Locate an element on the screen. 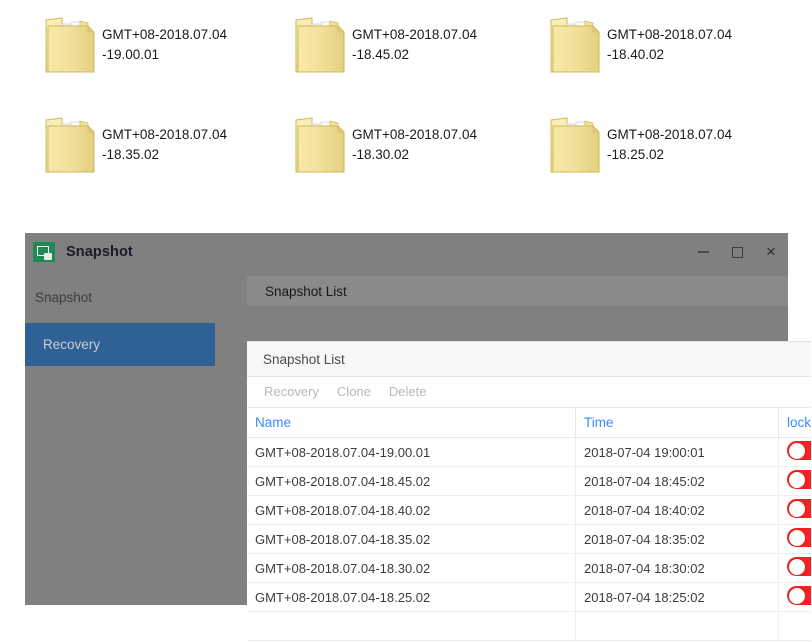  close-button: × is located at coordinates (771, 252).